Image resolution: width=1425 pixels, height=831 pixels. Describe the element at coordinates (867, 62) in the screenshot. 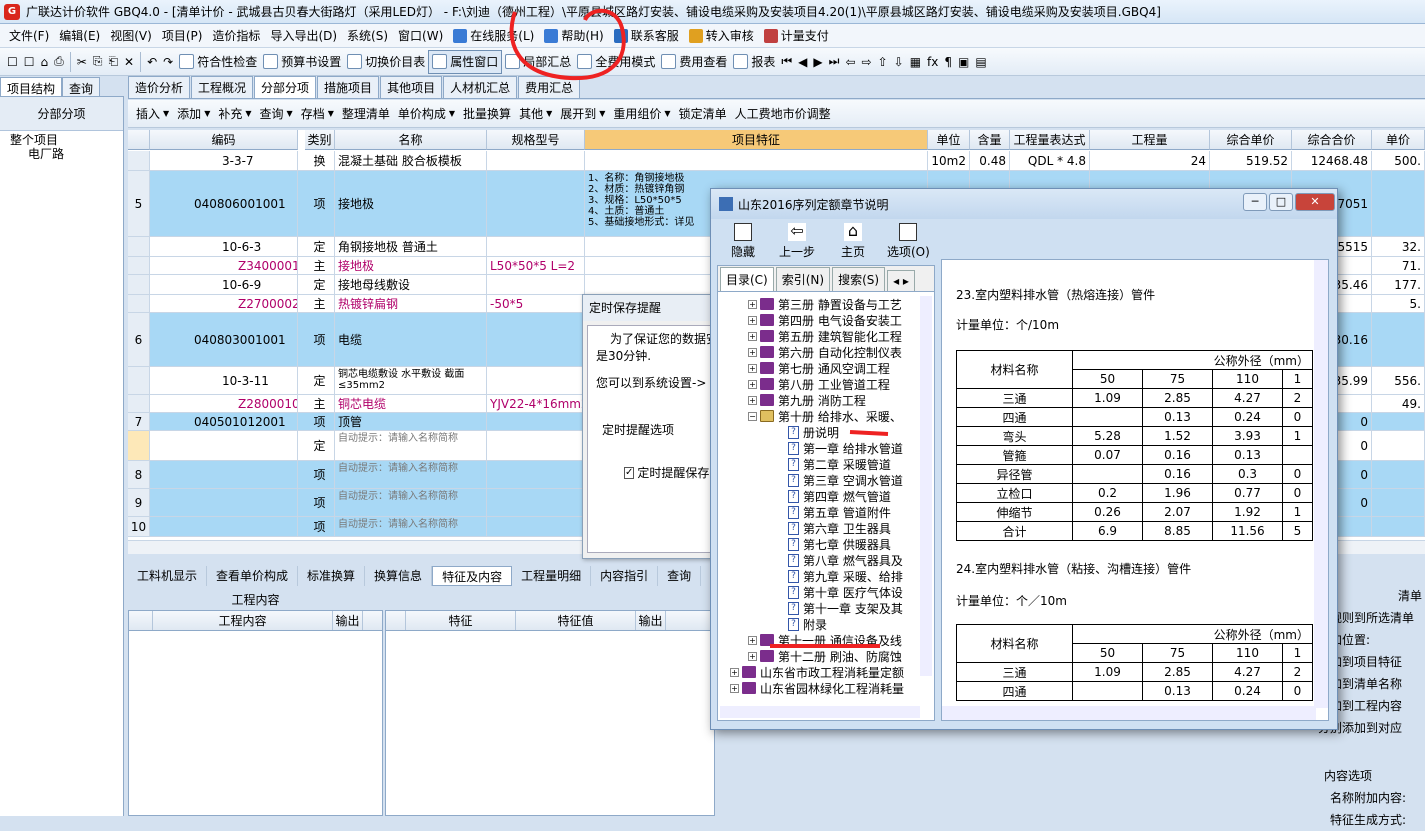

I see `toolbar-nav-button: ⇨` at that location.